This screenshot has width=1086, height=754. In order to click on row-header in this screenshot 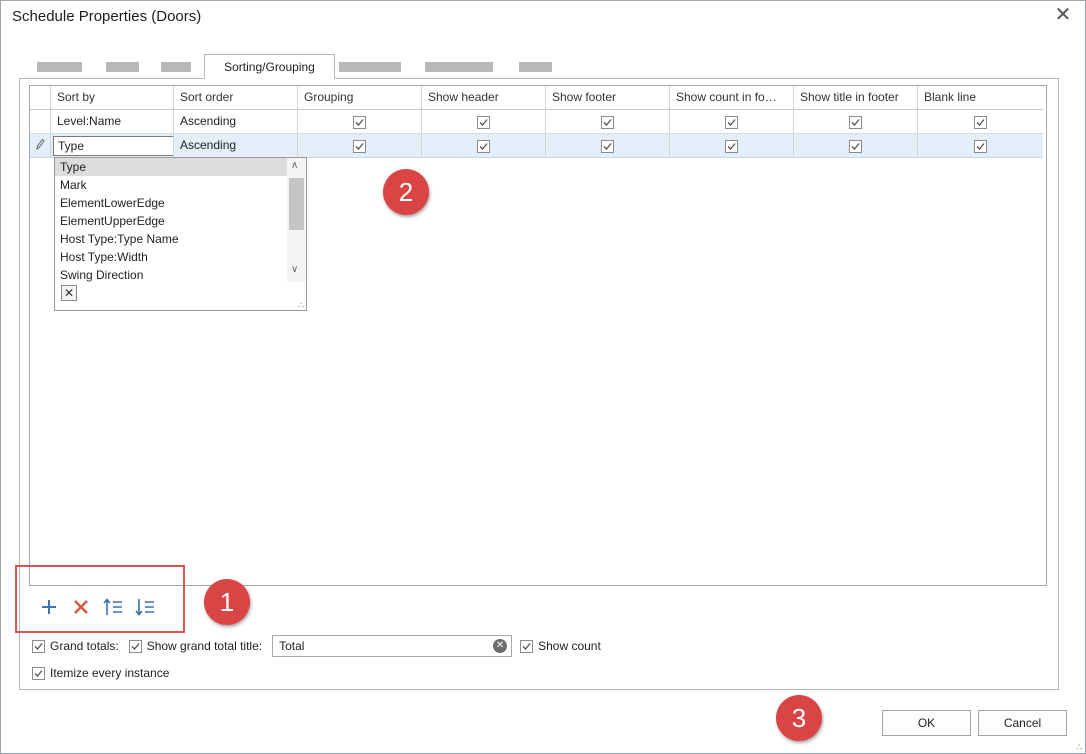, I will do `click(40, 122)`.